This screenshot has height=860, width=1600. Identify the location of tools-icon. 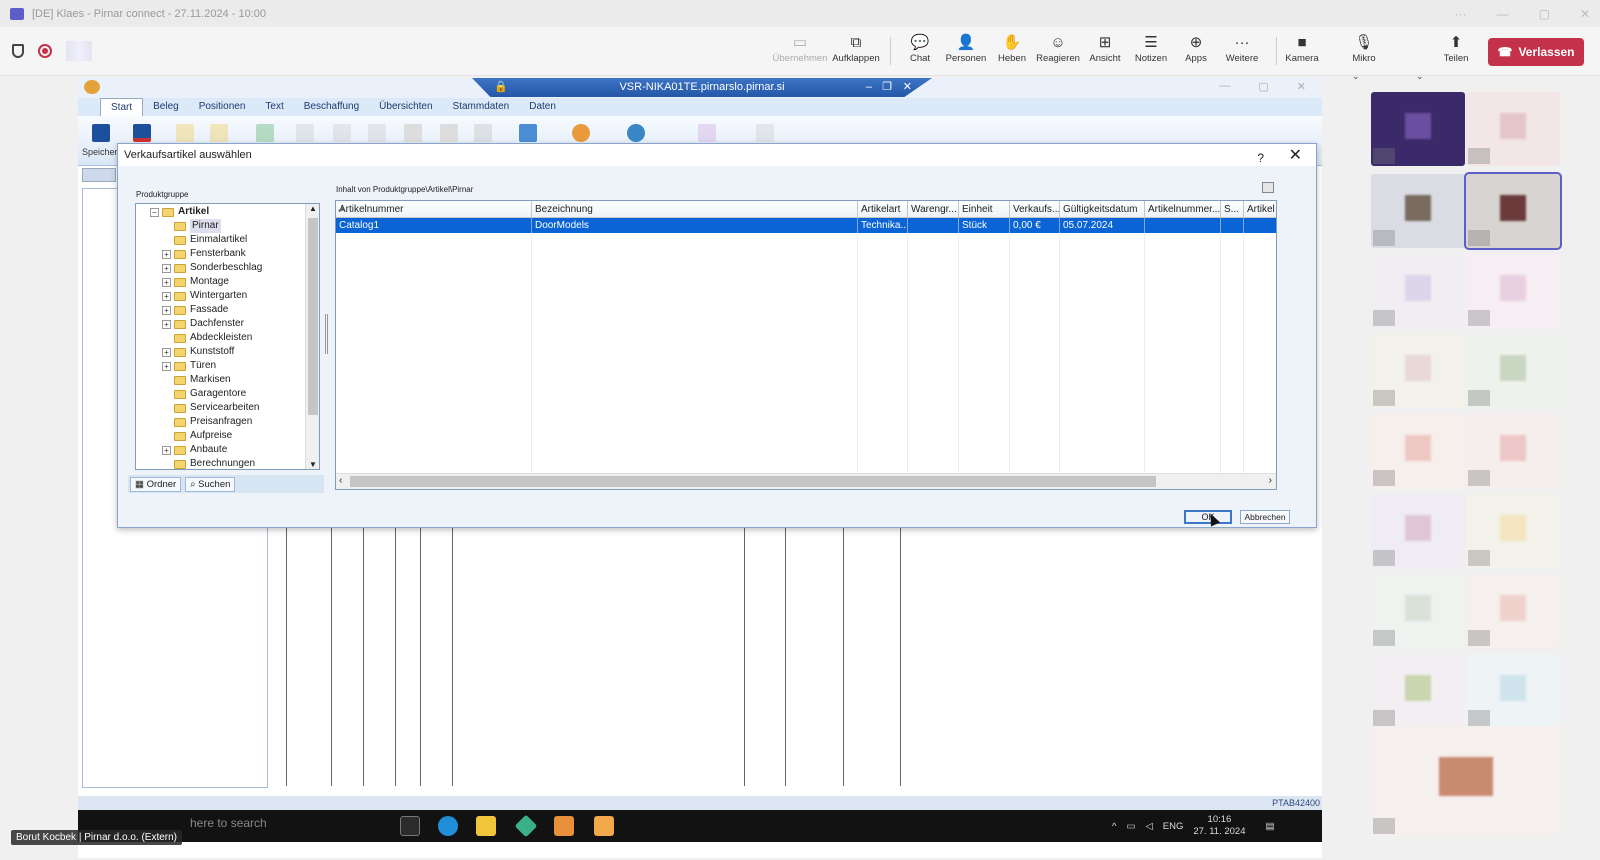
(765, 133).